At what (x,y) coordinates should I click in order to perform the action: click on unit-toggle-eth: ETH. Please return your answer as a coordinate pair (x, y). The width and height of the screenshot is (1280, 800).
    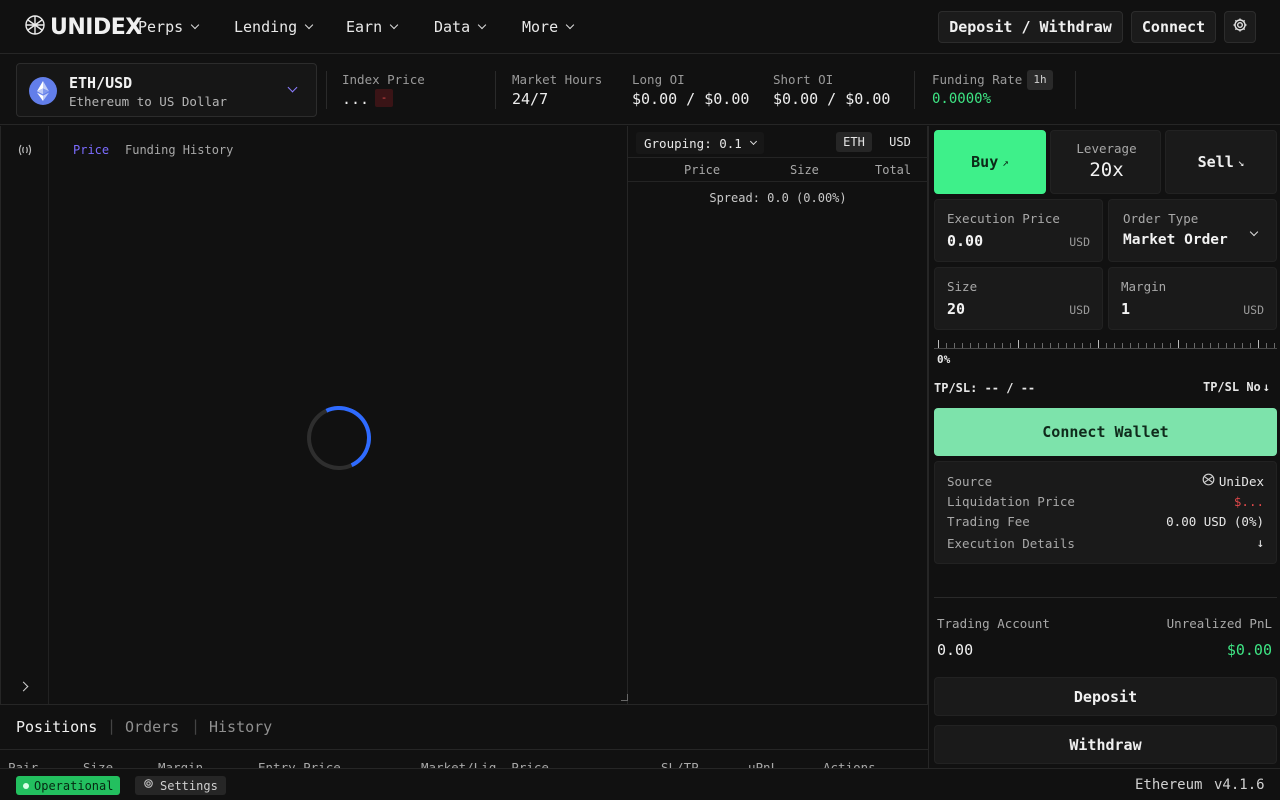
    Looking at the image, I should click on (854, 142).